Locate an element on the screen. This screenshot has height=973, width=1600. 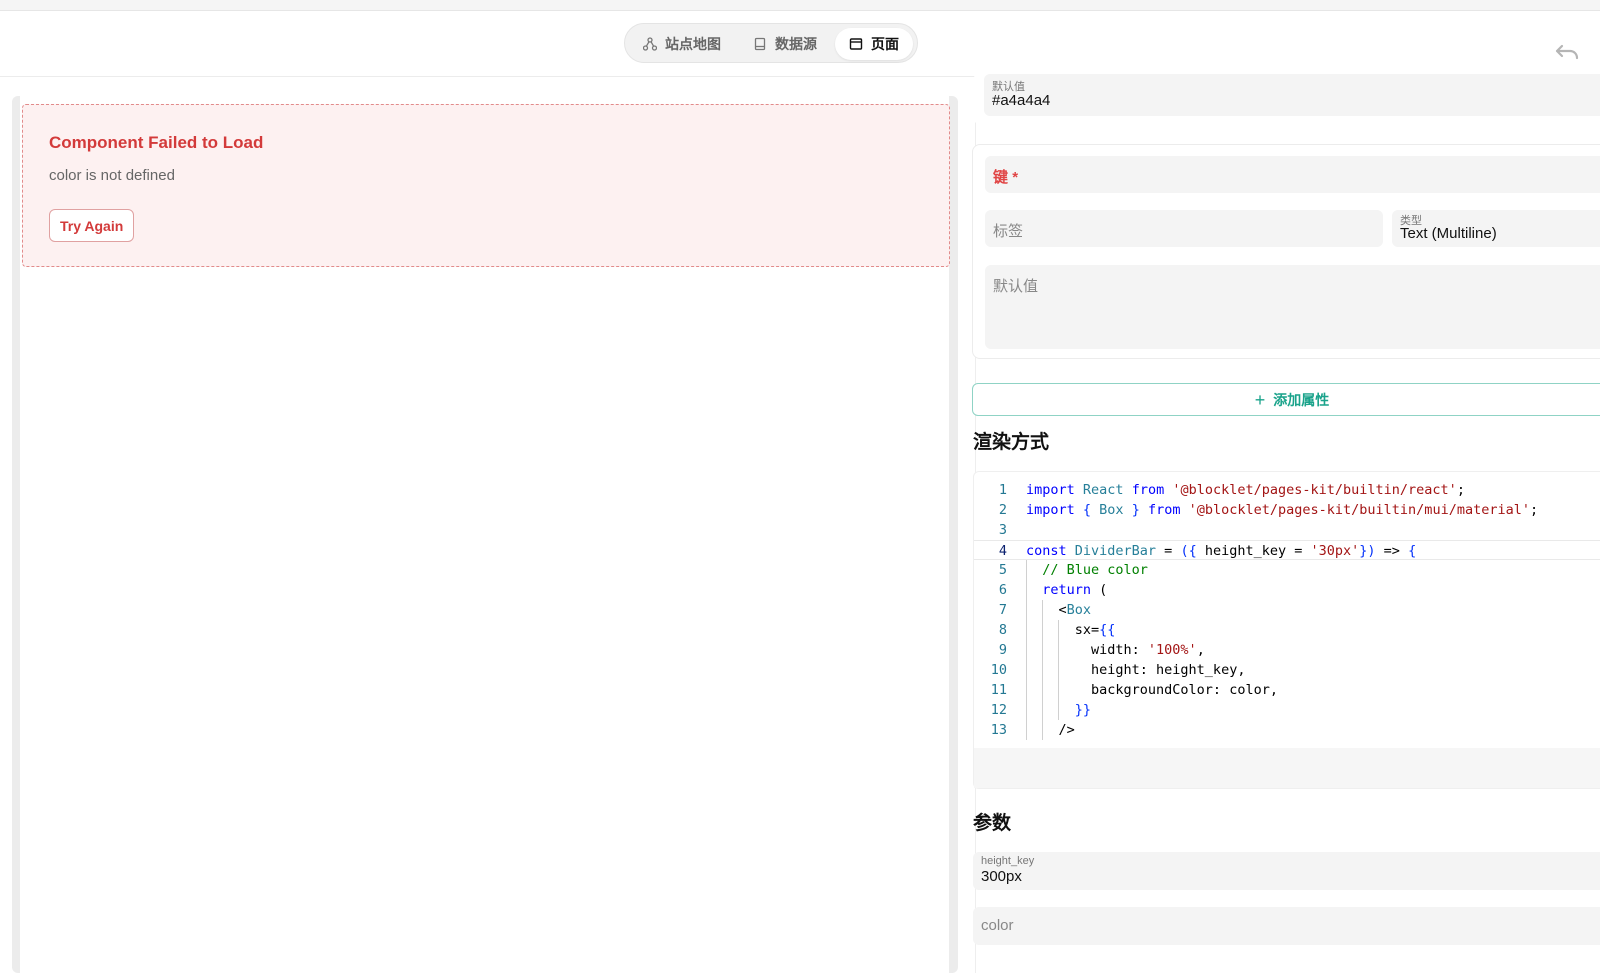
code-text: /> is located at coordinates (1050, 730).